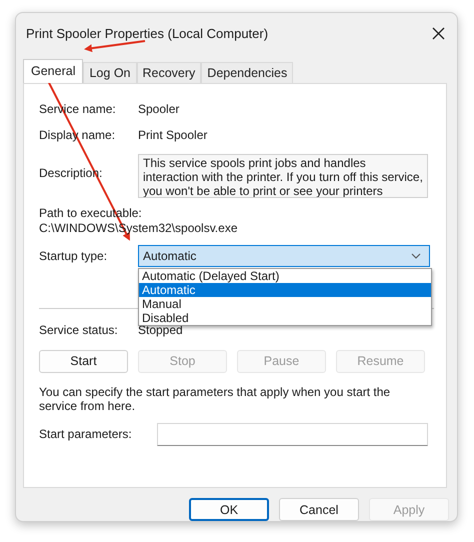 This screenshot has height=542, width=474. I want to click on close-icon, so click(438, 33).